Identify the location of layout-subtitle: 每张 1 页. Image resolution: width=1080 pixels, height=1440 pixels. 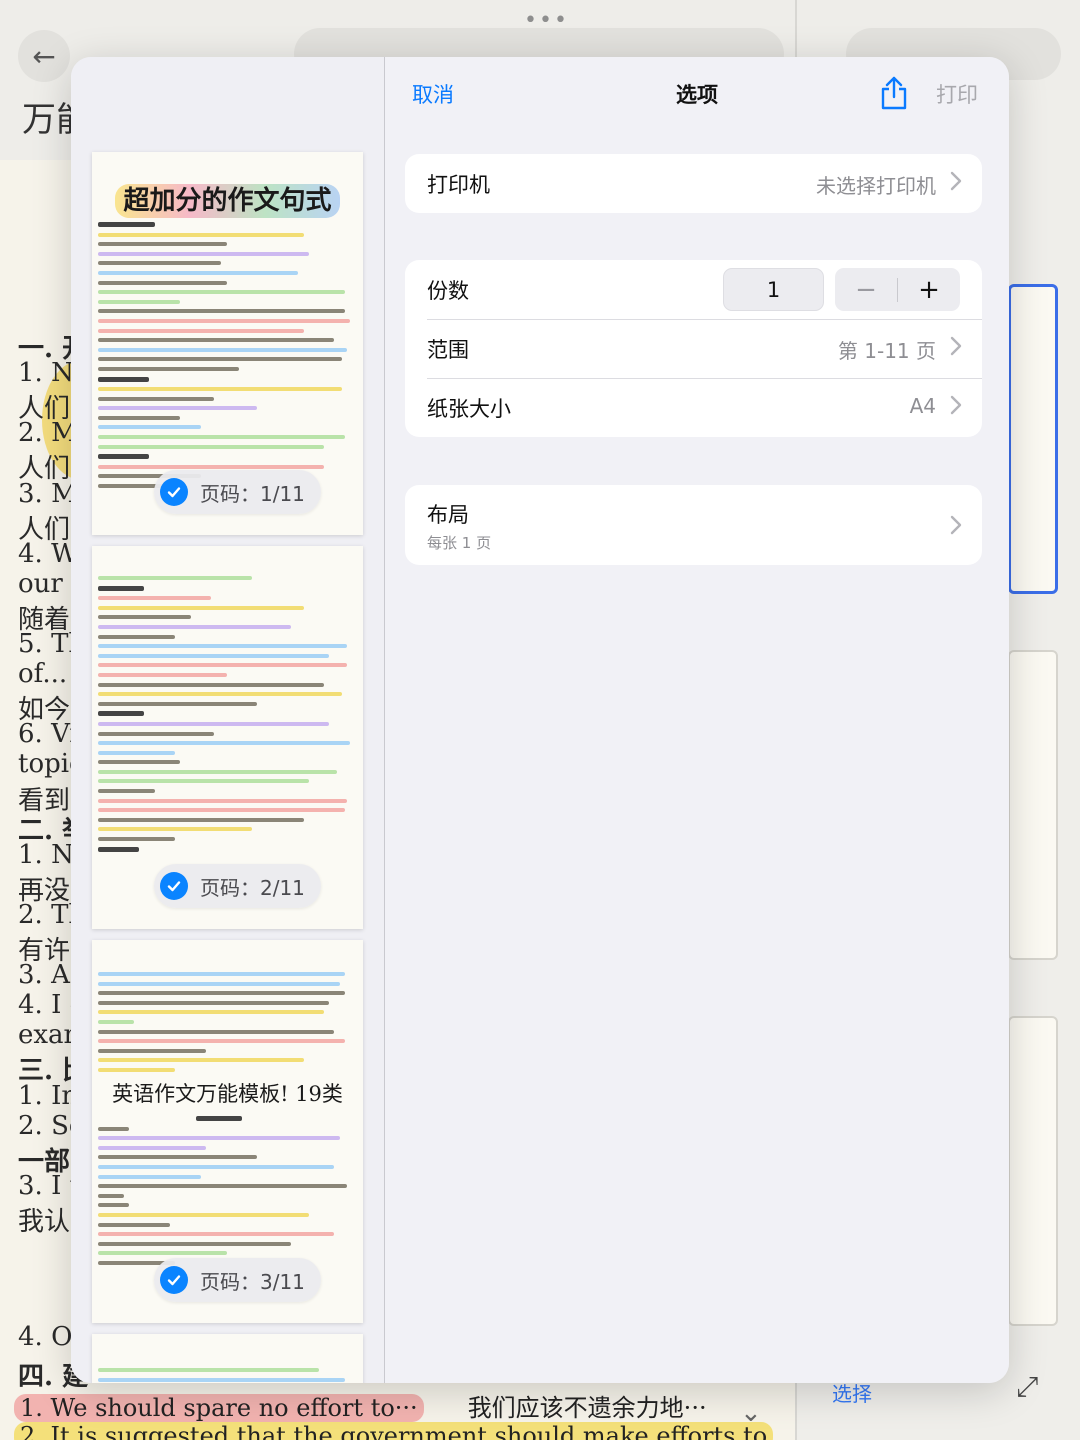
(459, 543).